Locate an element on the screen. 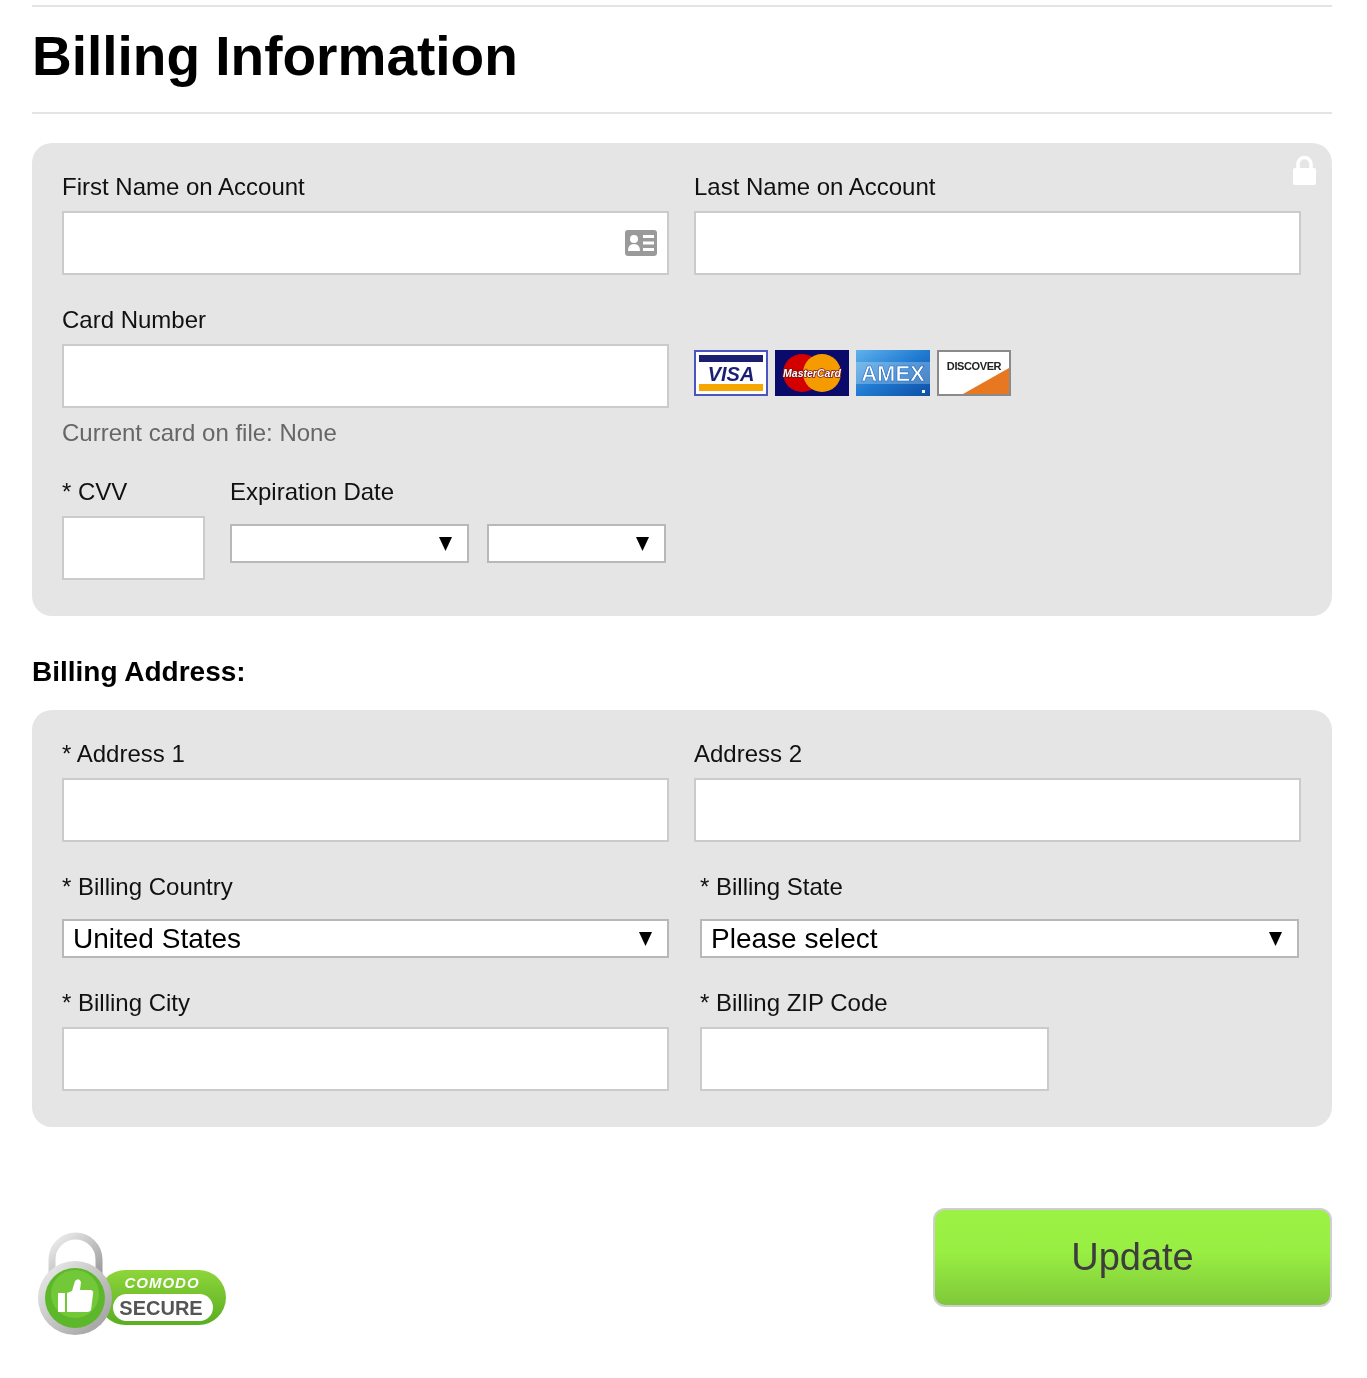  visa-logo: VISA is located at coordinates (731, 373).